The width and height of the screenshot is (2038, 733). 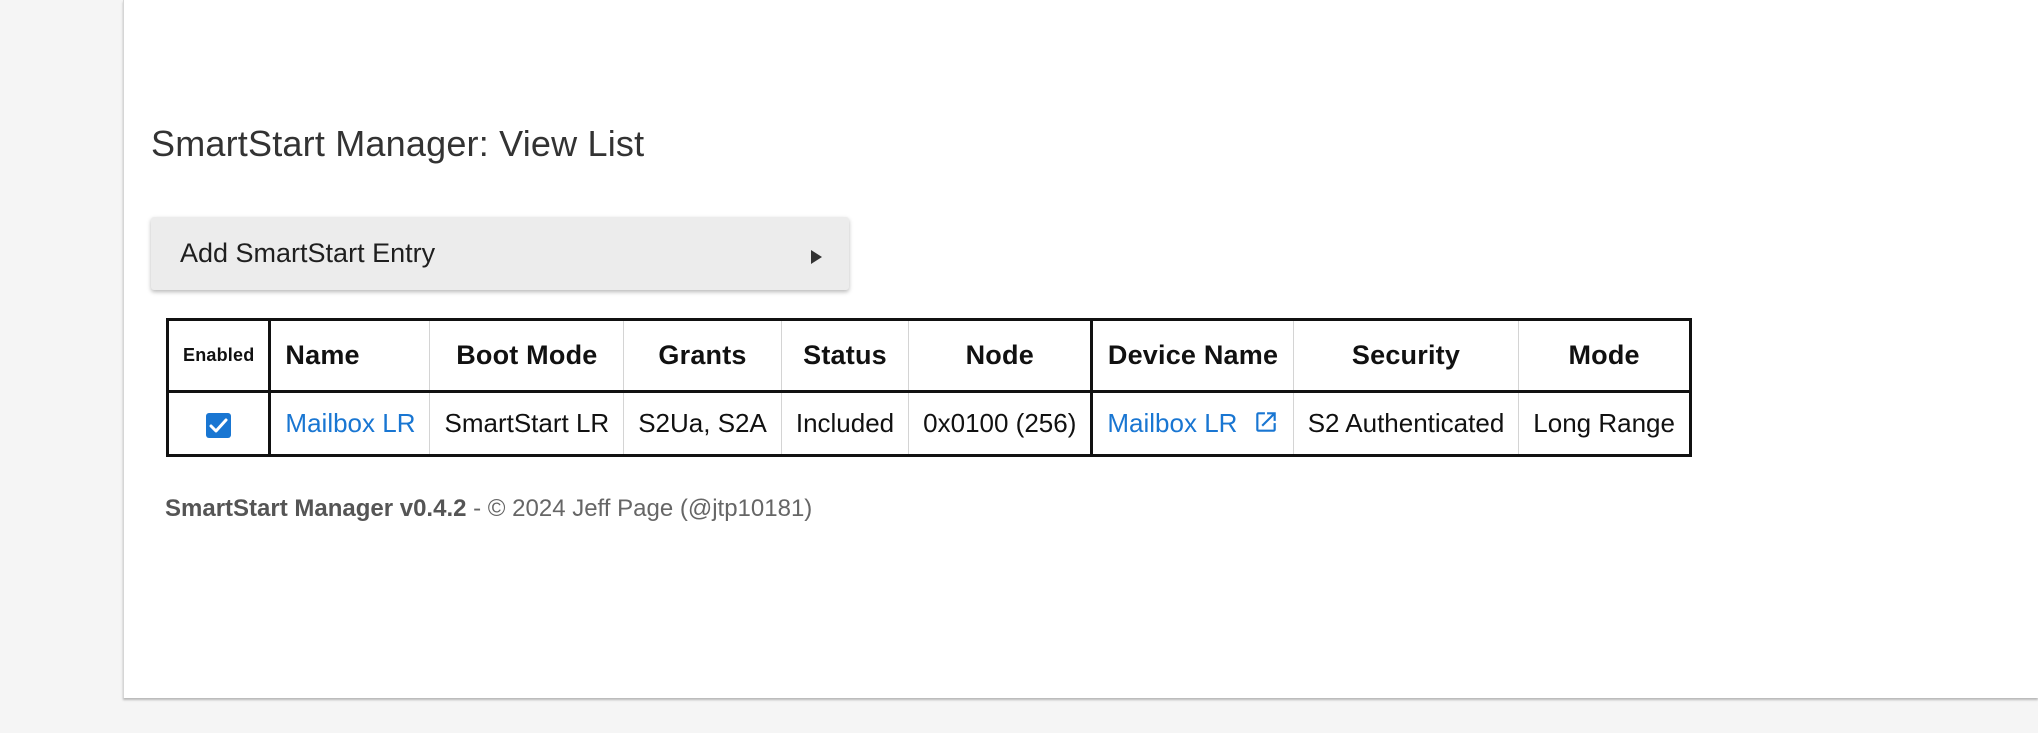 I want to click on accordion-label: Add SmartStart Entry, so click(x=308, y=253).